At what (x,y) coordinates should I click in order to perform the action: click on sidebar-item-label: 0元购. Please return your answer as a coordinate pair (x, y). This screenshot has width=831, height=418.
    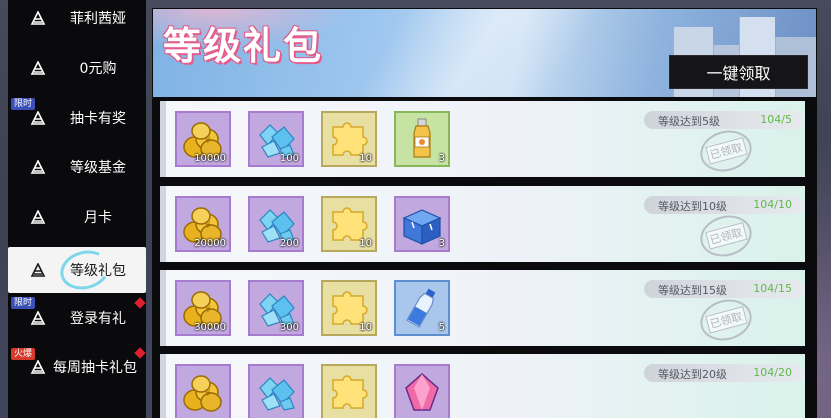
    Looking at the image, I should click on (98, 69).